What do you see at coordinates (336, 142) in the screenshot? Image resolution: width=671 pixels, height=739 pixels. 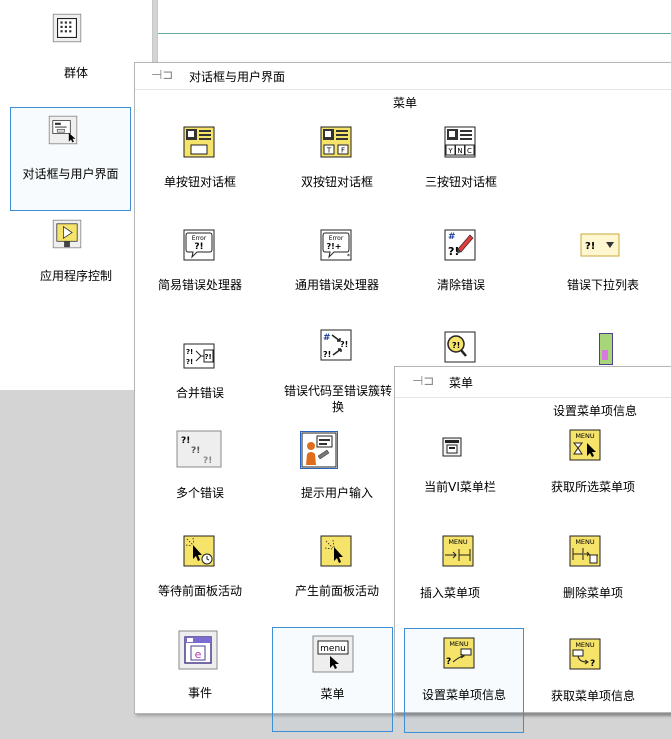 I see `two-button-dialog-icon: TF` at bounding box center [336, 142].